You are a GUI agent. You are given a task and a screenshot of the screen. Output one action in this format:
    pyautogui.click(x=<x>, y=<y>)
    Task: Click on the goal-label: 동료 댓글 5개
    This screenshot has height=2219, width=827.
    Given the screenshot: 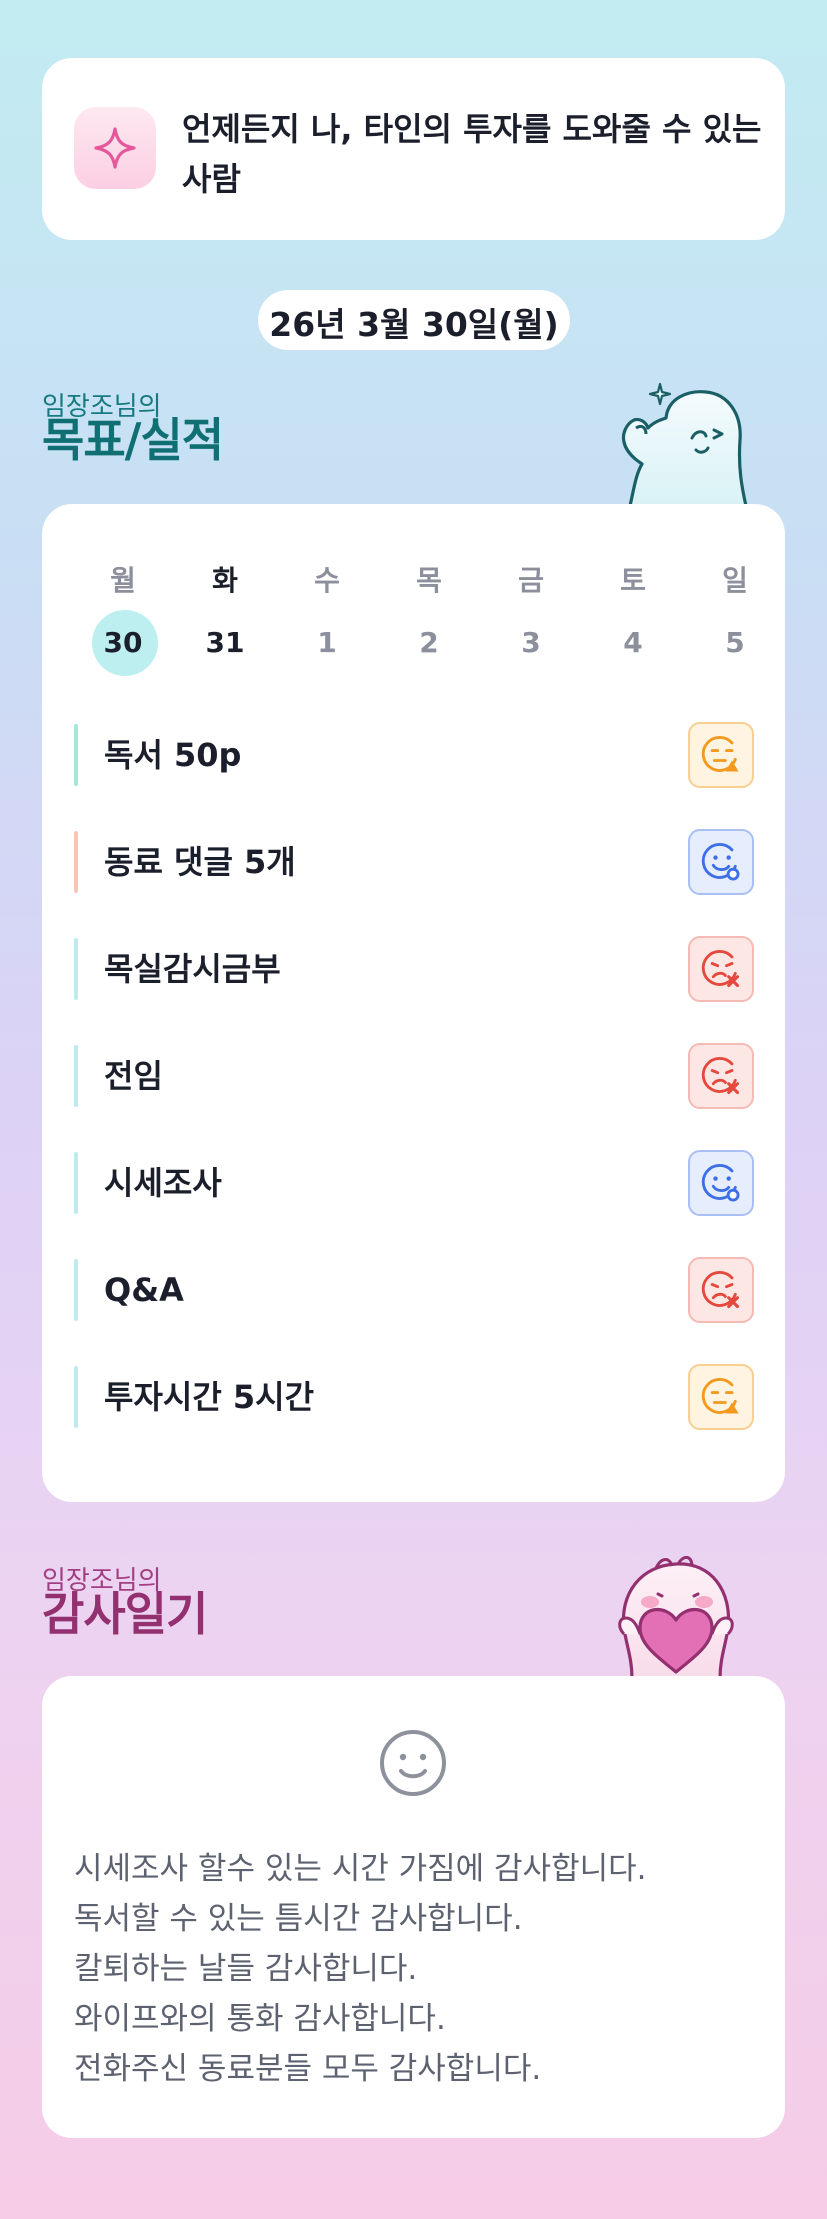 What is the action you would take?
    pyautogui.click(x=200, y=862)
    